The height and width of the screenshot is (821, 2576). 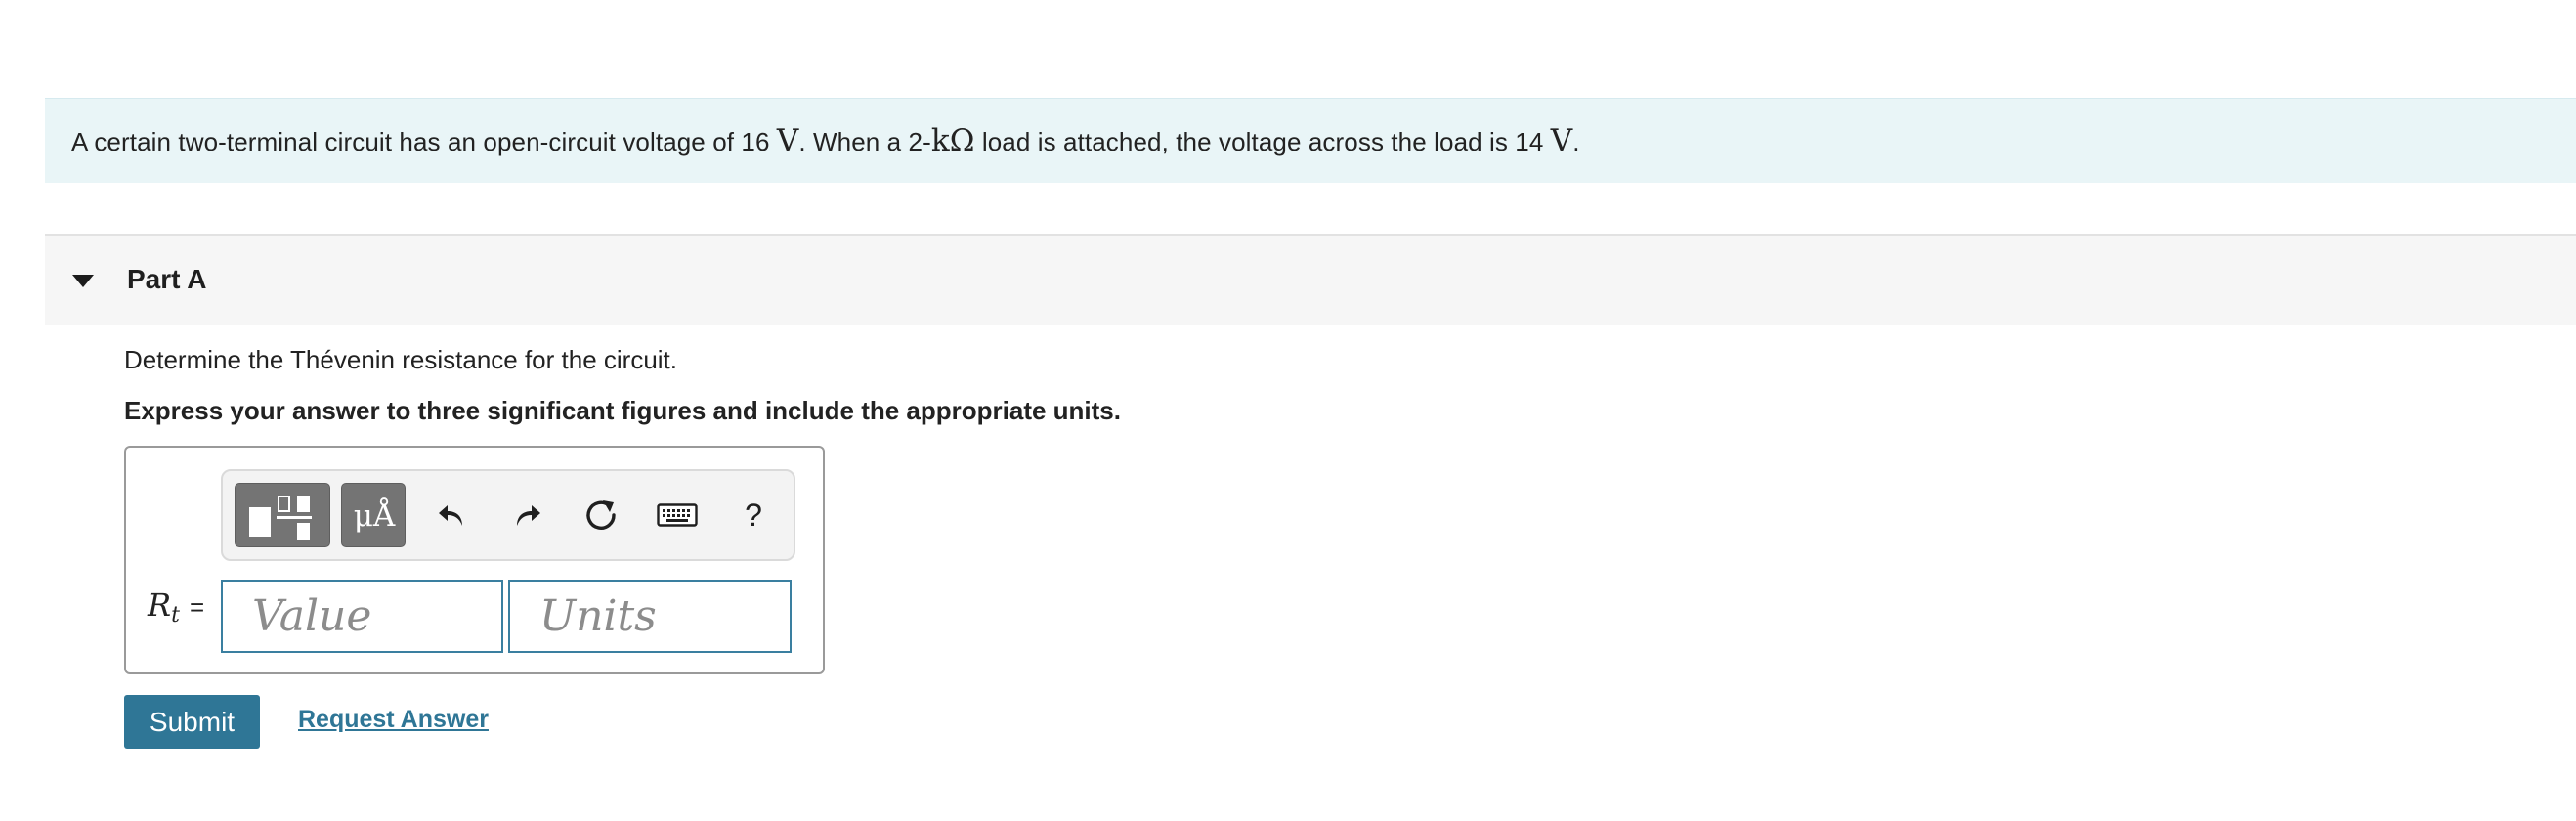 What do you see at coordinates (282, 515) in the screenshot?
I see `templates-button` at bounding box center [282, 515].